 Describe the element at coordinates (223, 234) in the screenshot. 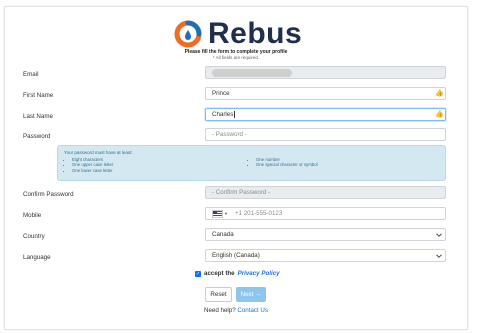

I see `country-value: Canada` at that location.